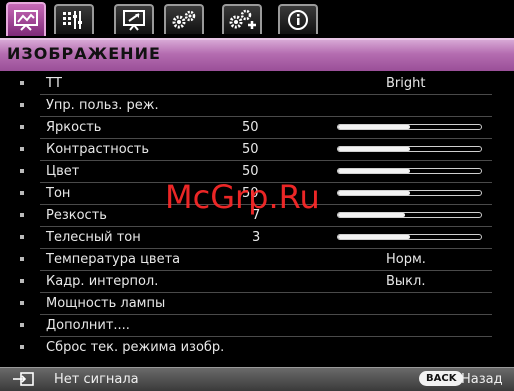 The width and height of the screenshot is (514, 391). I want to click on menu-item-value: Bright, so click(406, 83).